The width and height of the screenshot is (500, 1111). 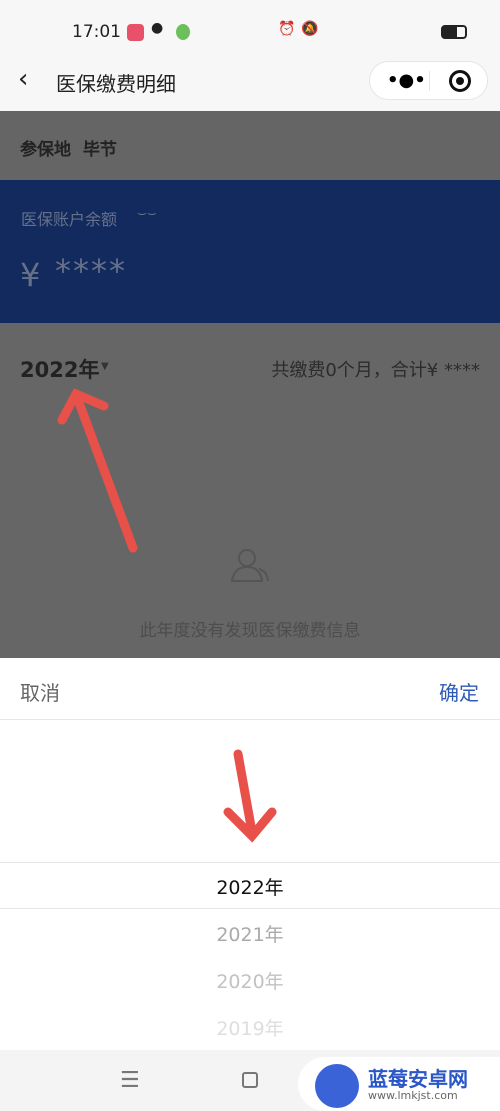 I want to click on empty-message: 此年度没有发现医保缴费信息, so click(x=250, y=631).